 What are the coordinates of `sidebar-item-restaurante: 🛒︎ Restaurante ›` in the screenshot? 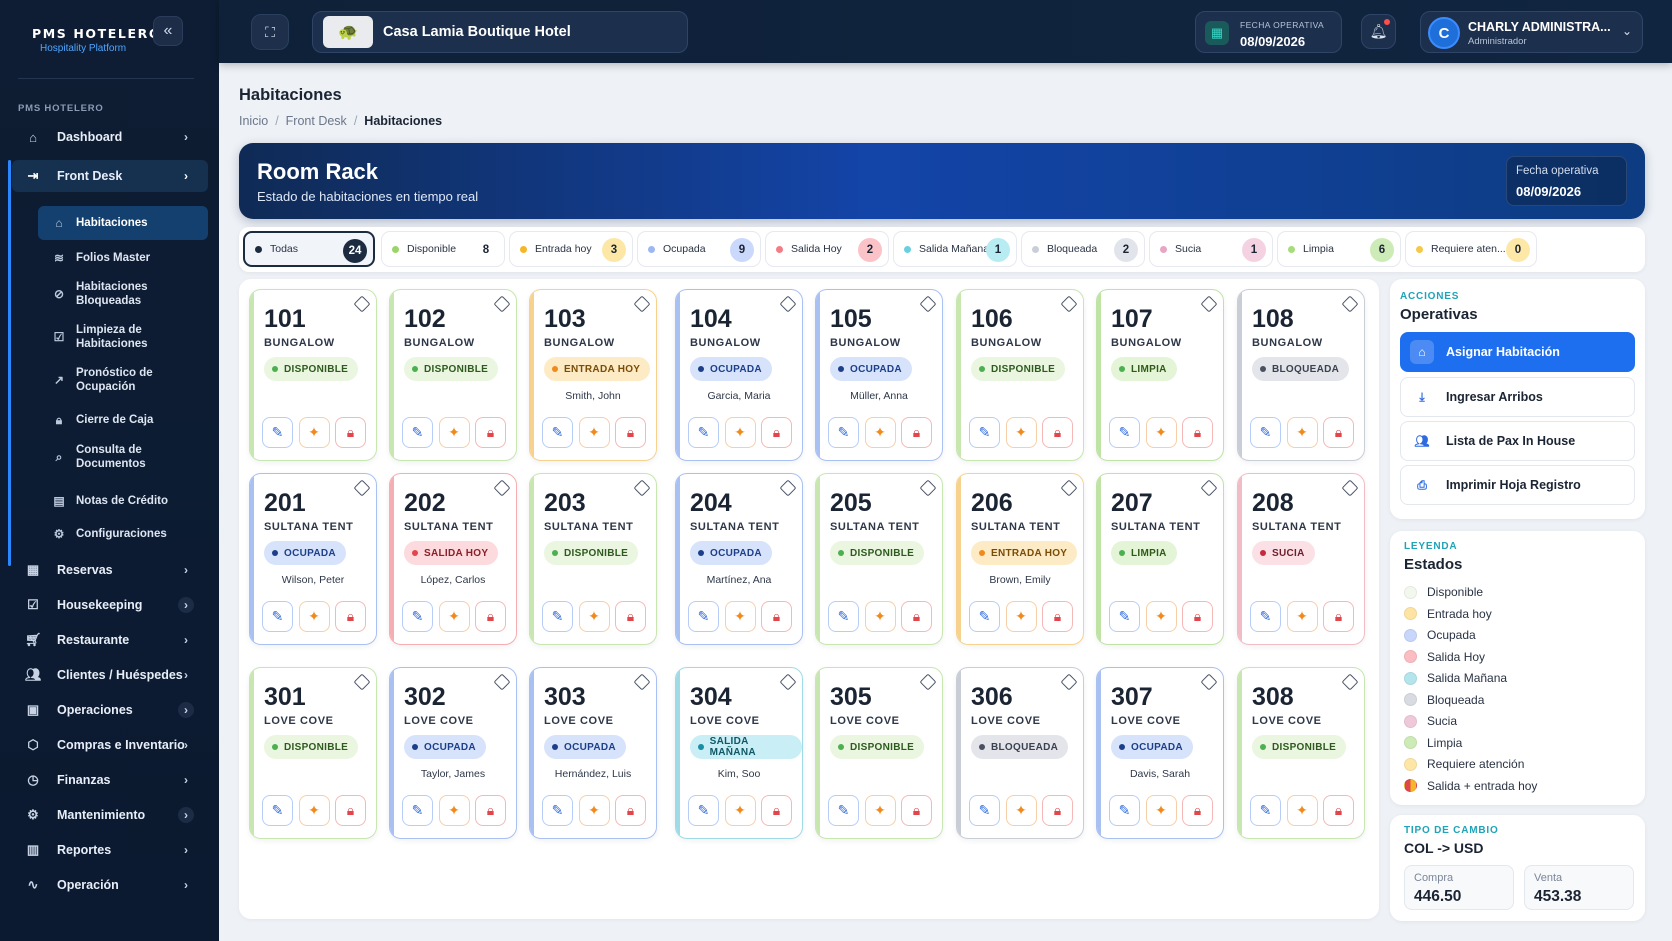 It's located at (110, 640).